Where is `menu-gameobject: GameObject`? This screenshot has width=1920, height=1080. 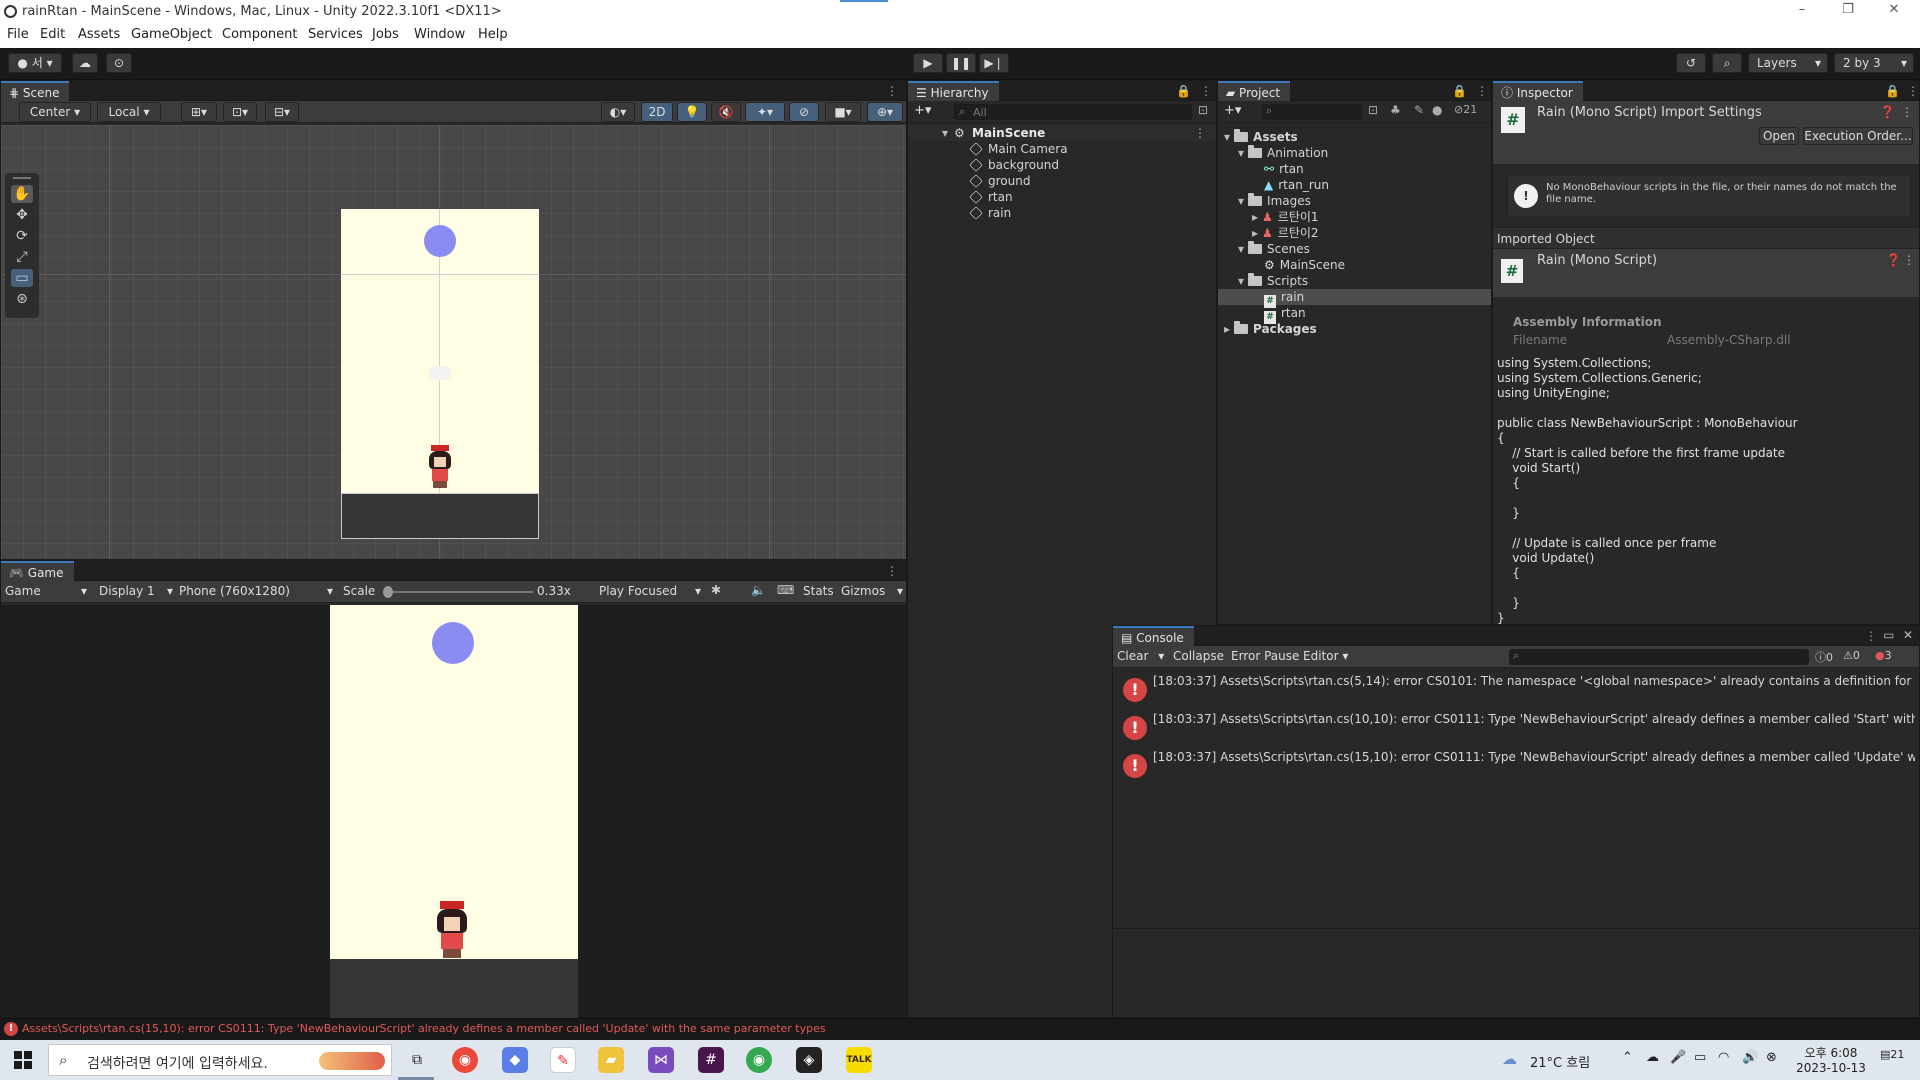 menu-gameobject: GameObject is located at coordinates (171, 34).